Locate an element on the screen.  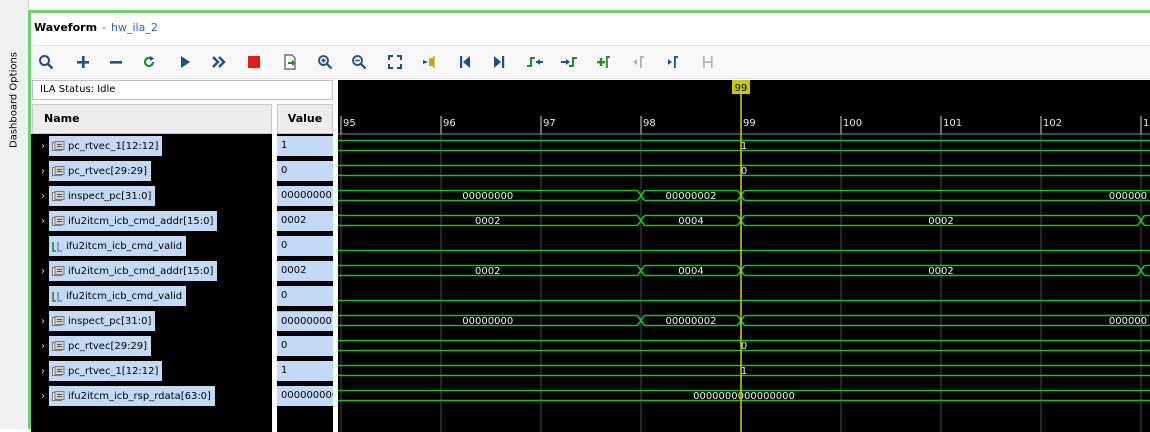
go-to-last-time-icon is located at coordinates (499, 62).